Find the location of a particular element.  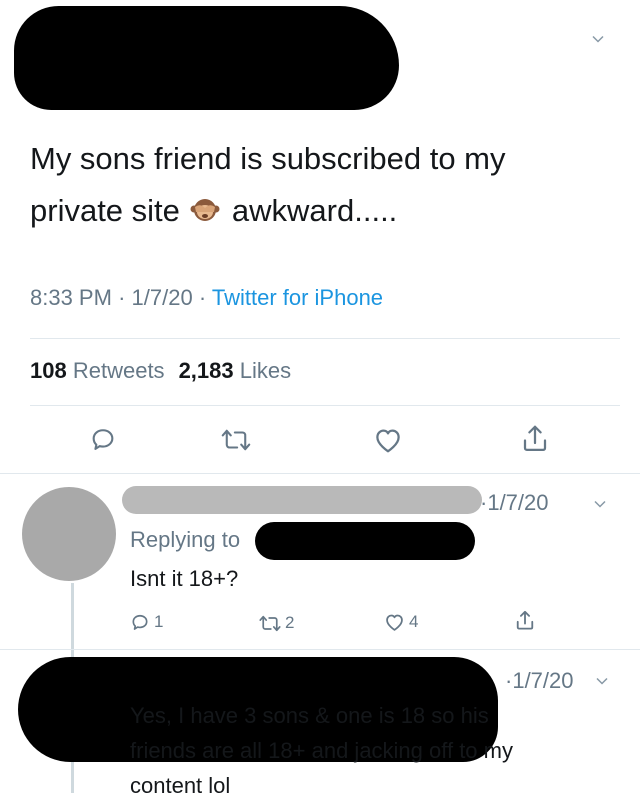

thread-line is located at coordinates (72, 776).